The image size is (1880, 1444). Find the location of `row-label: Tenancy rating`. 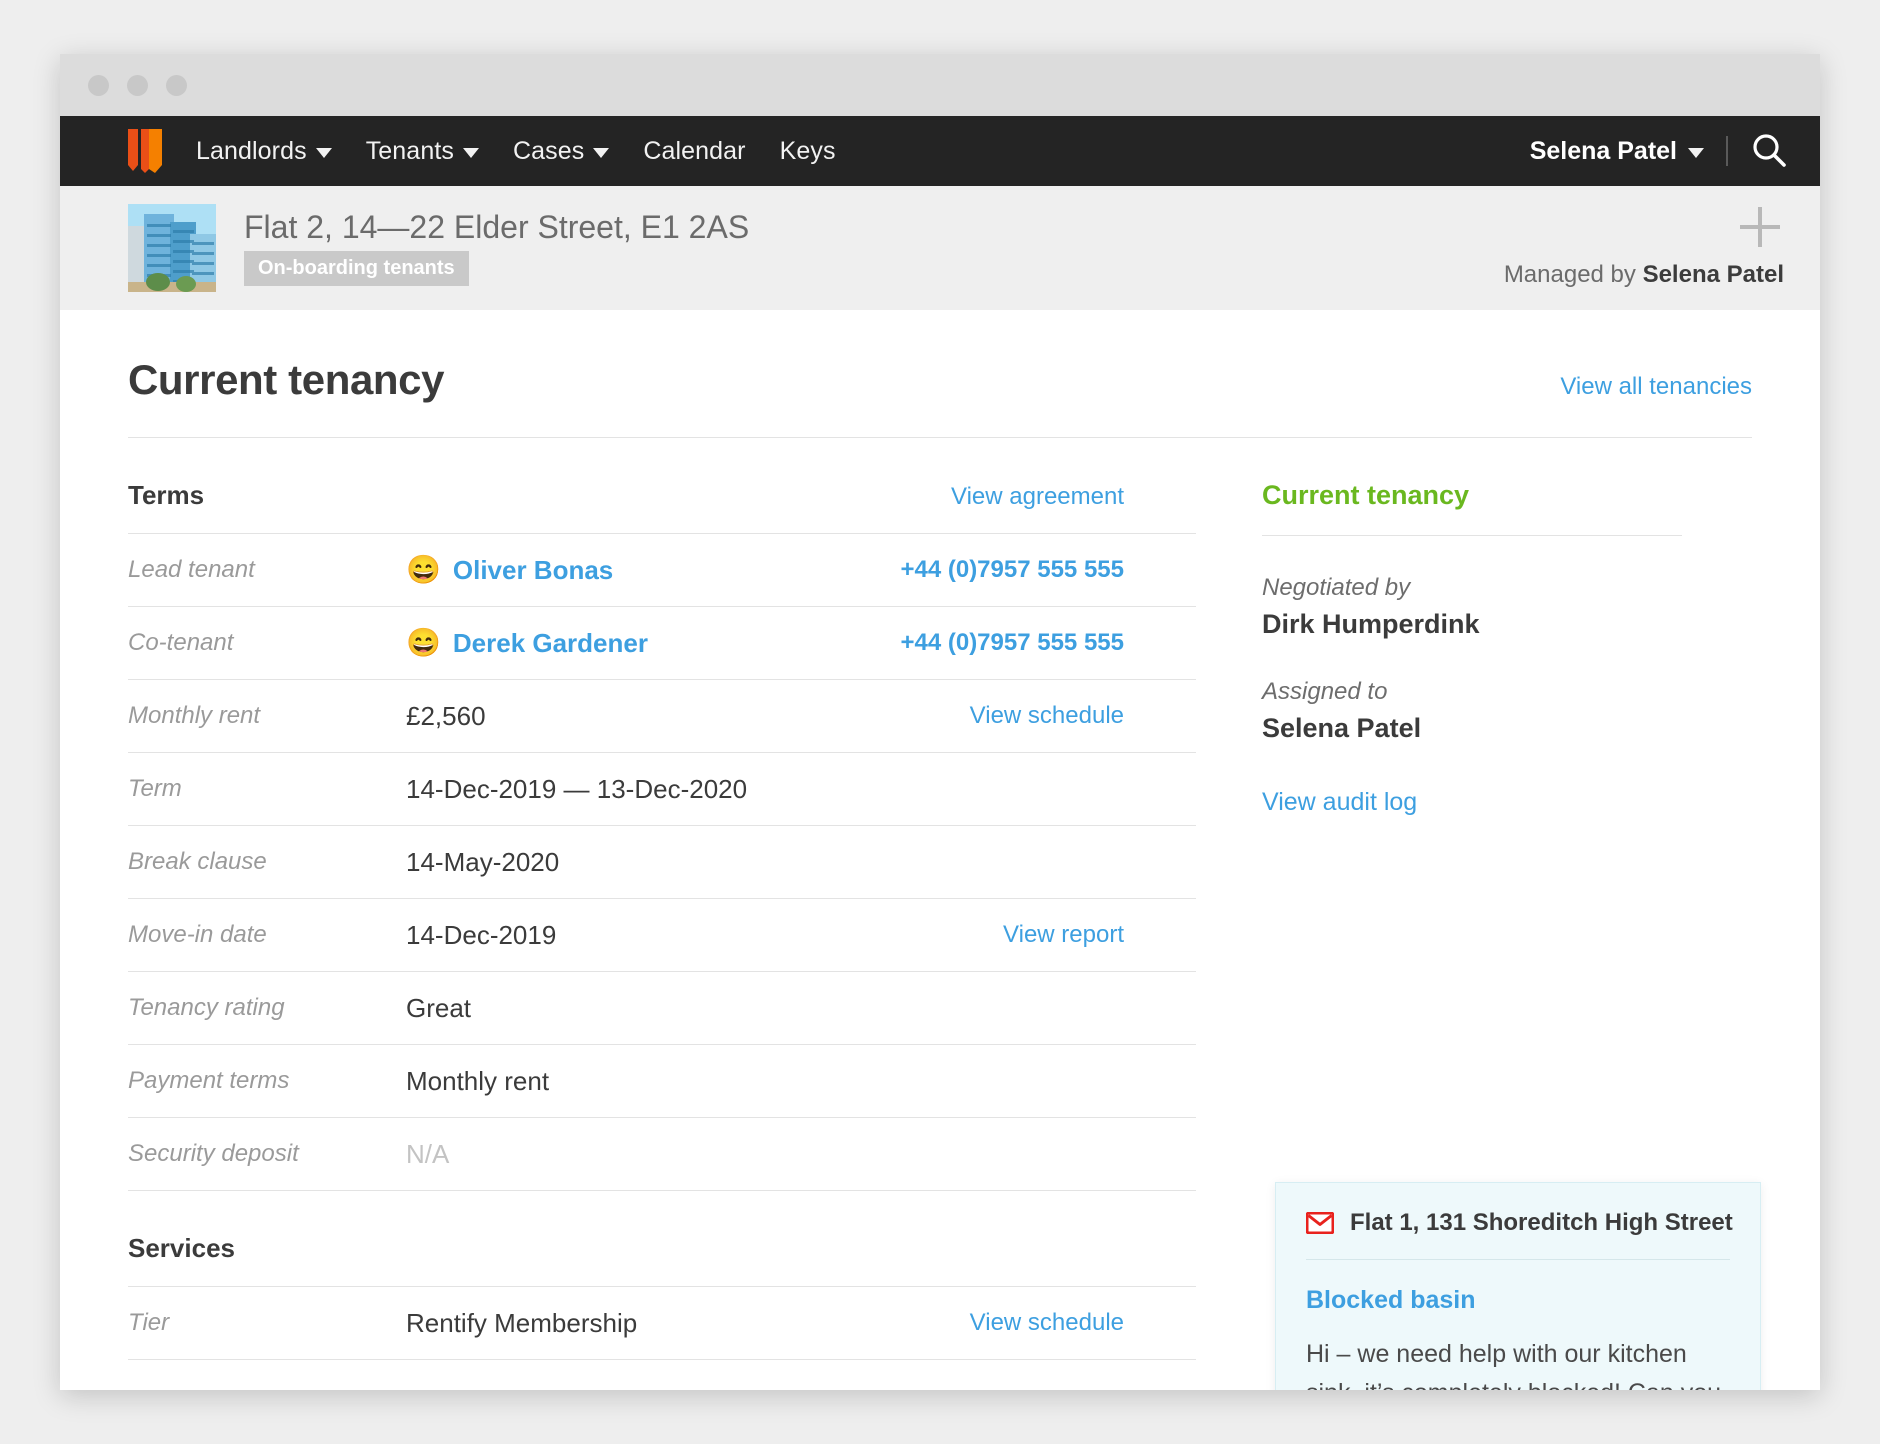

row-label: Tenancy rating is located at coordinates (206, 1007).